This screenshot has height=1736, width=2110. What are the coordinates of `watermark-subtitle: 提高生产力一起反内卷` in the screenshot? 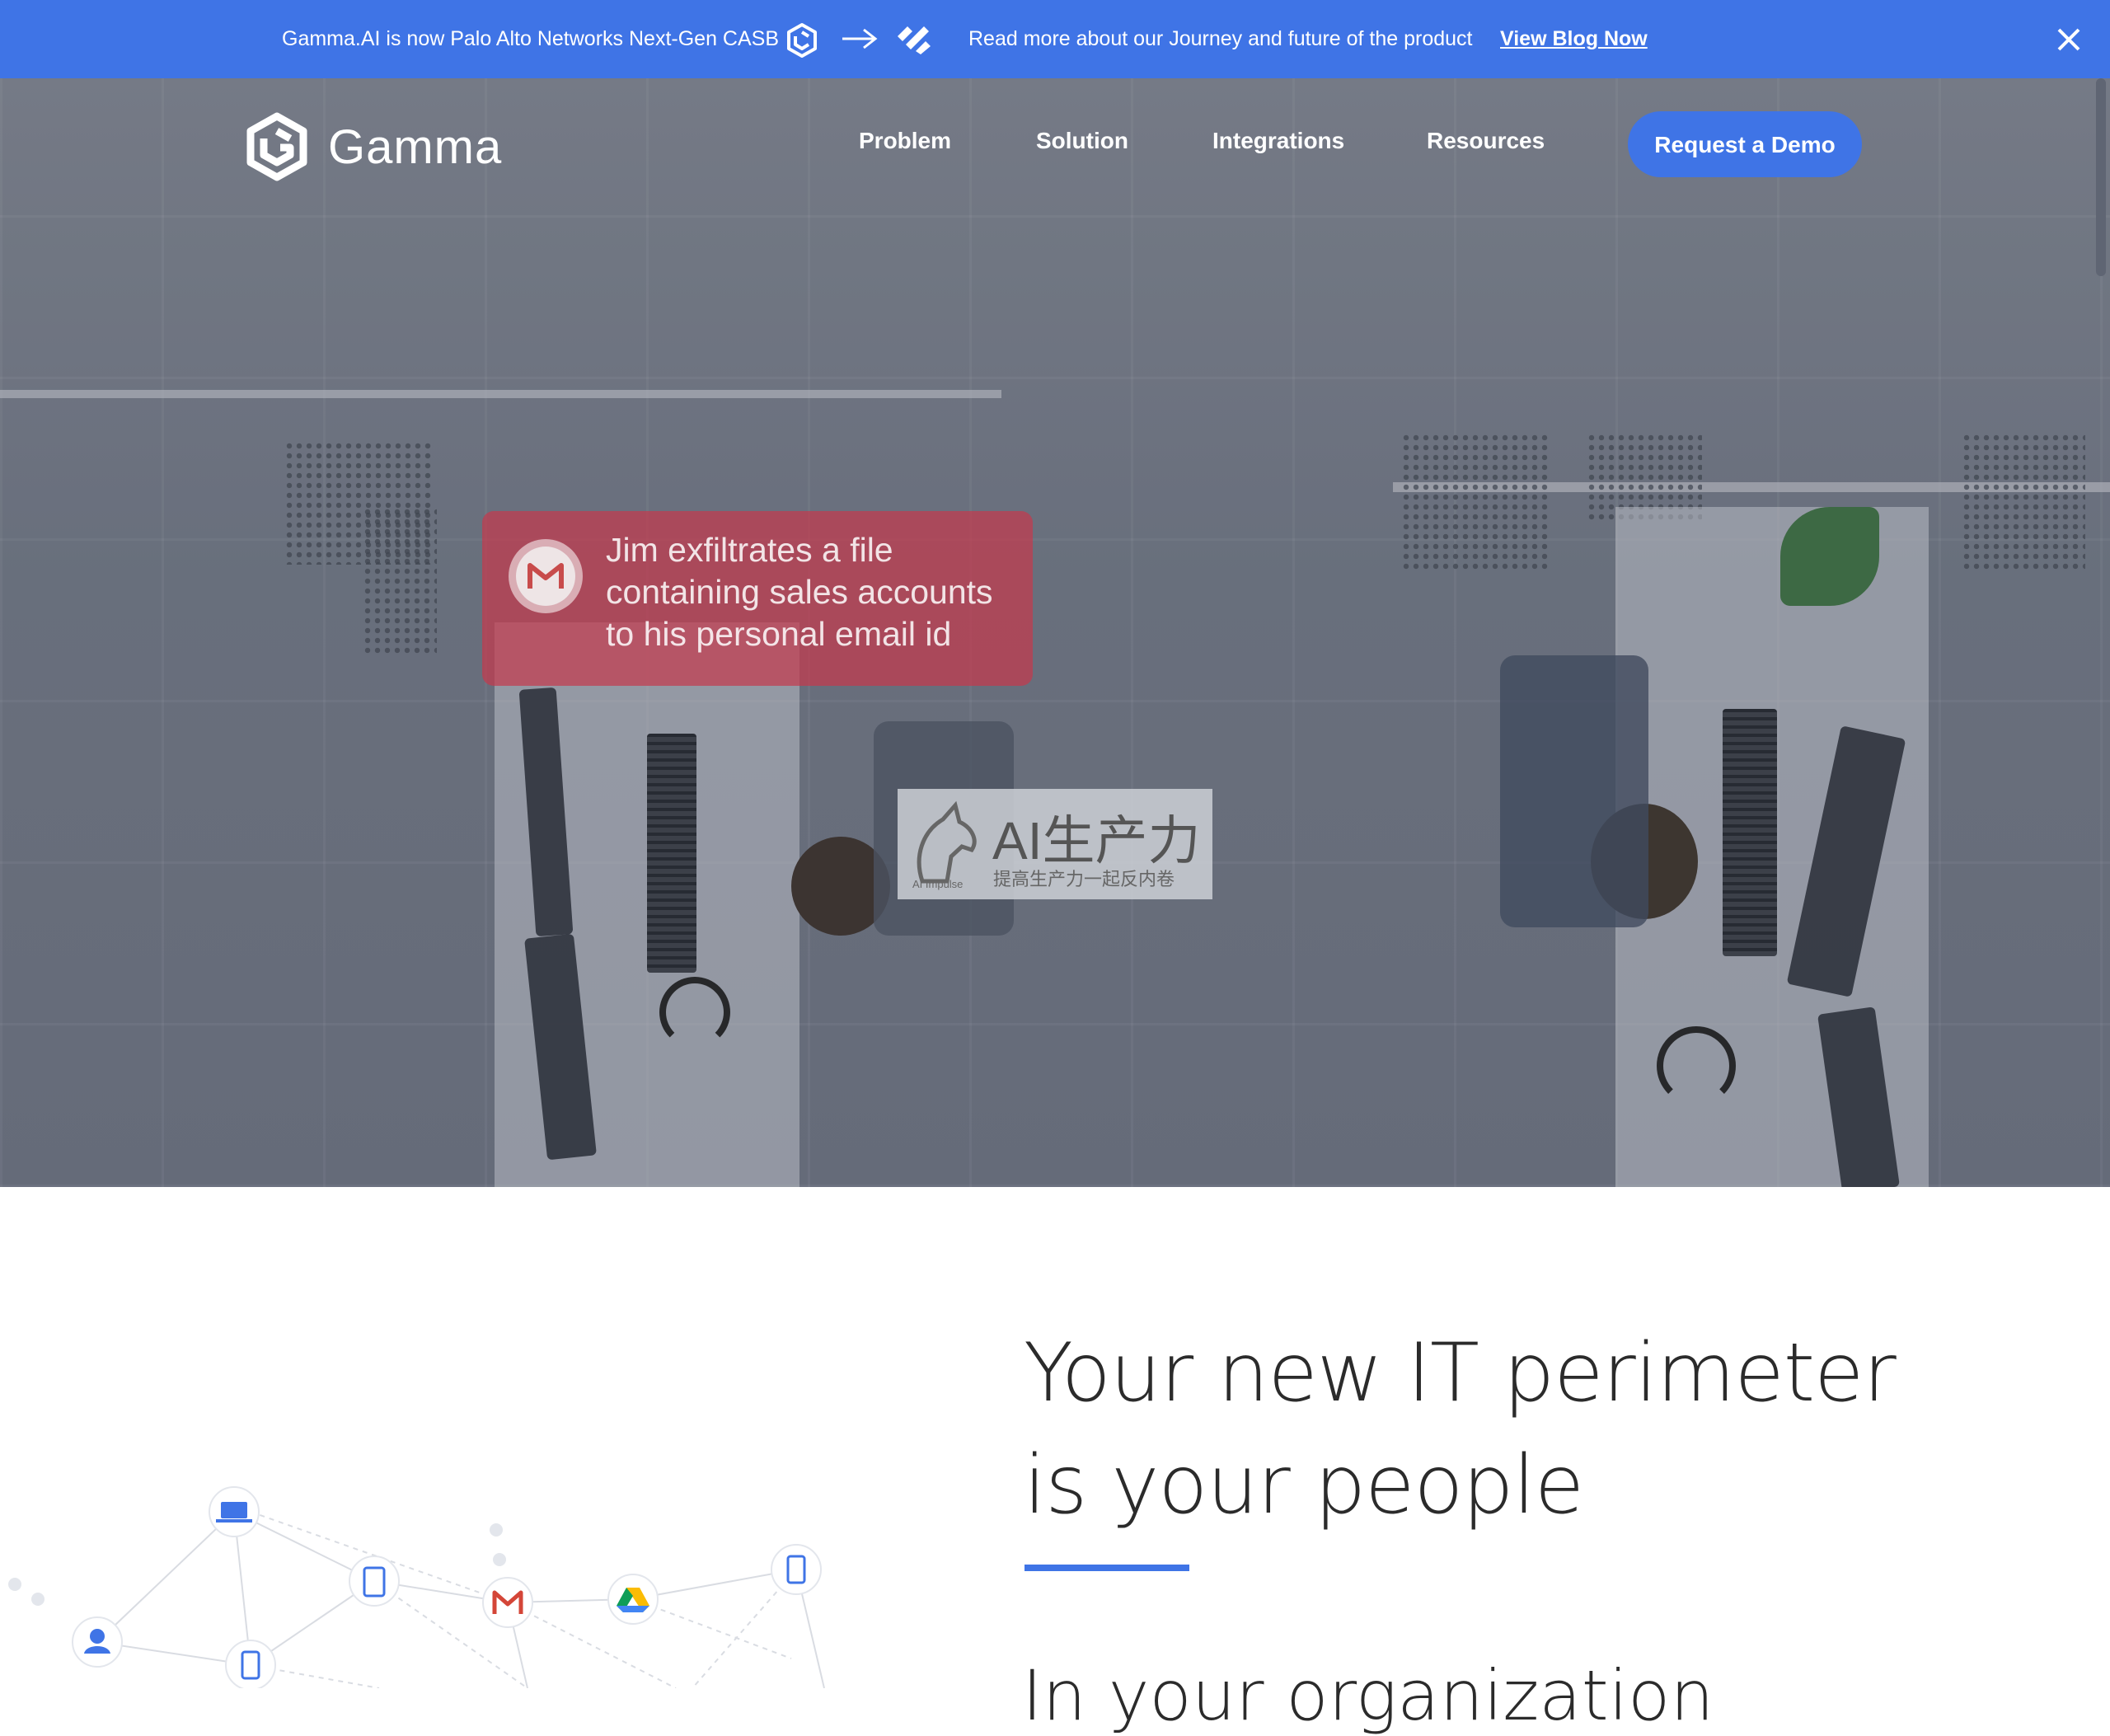 It's located at (1084, 879).